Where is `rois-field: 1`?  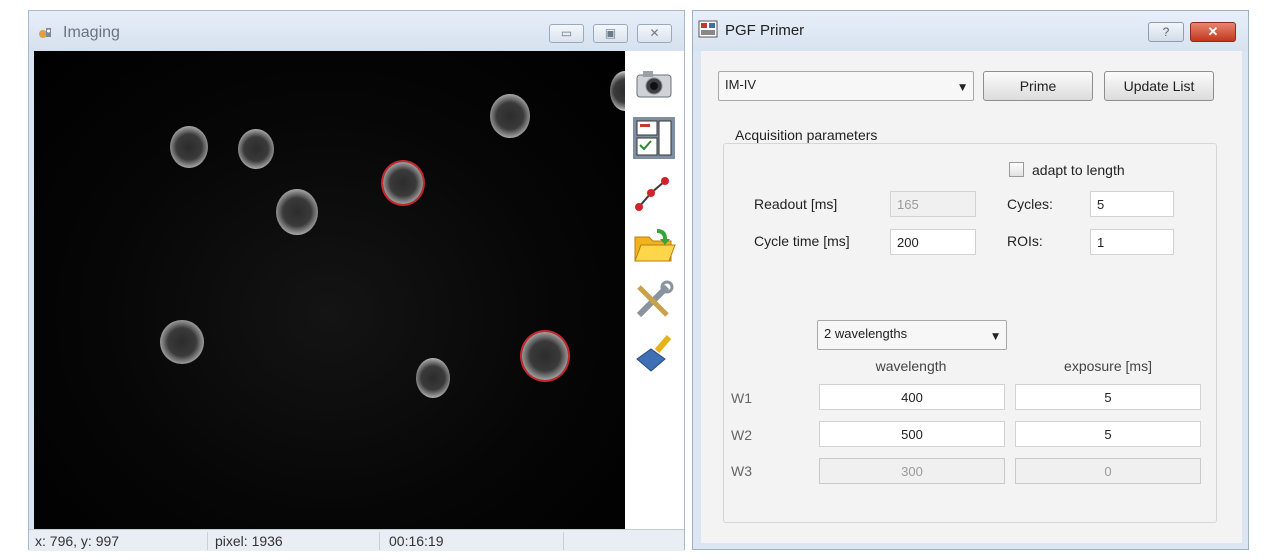
rois-field: 1 is located at coordinates (1132, 242).